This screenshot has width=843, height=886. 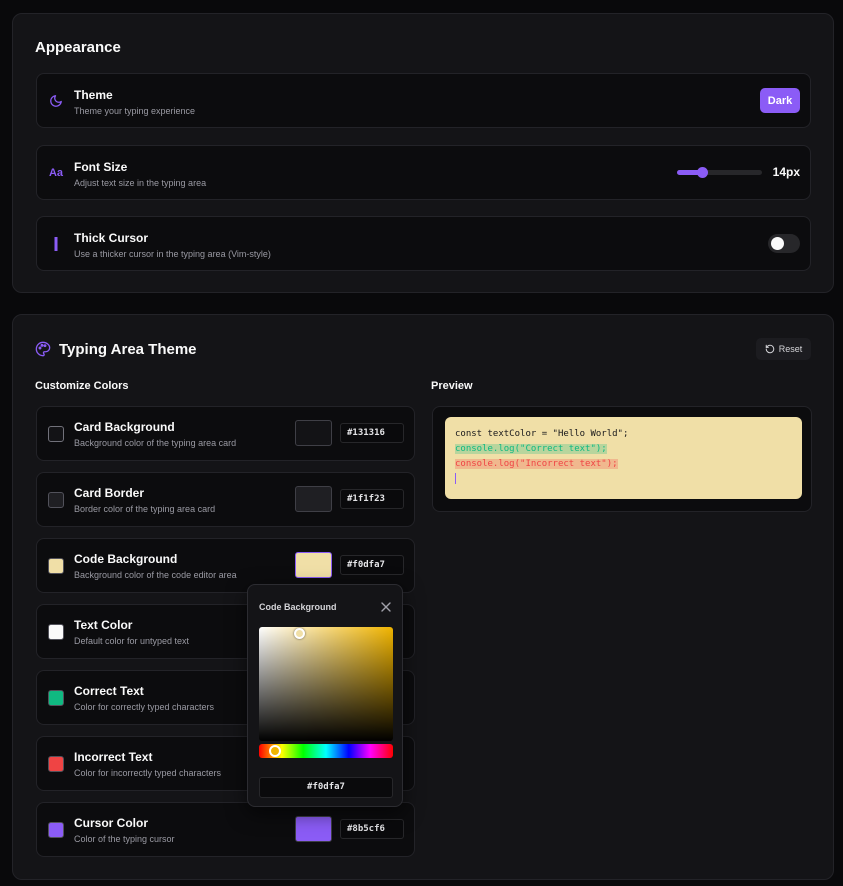 What do you see at coordinates (372, 499) in the screenshot?
I see `hex-input: #1f1f23` at bounding box center [372, 499].